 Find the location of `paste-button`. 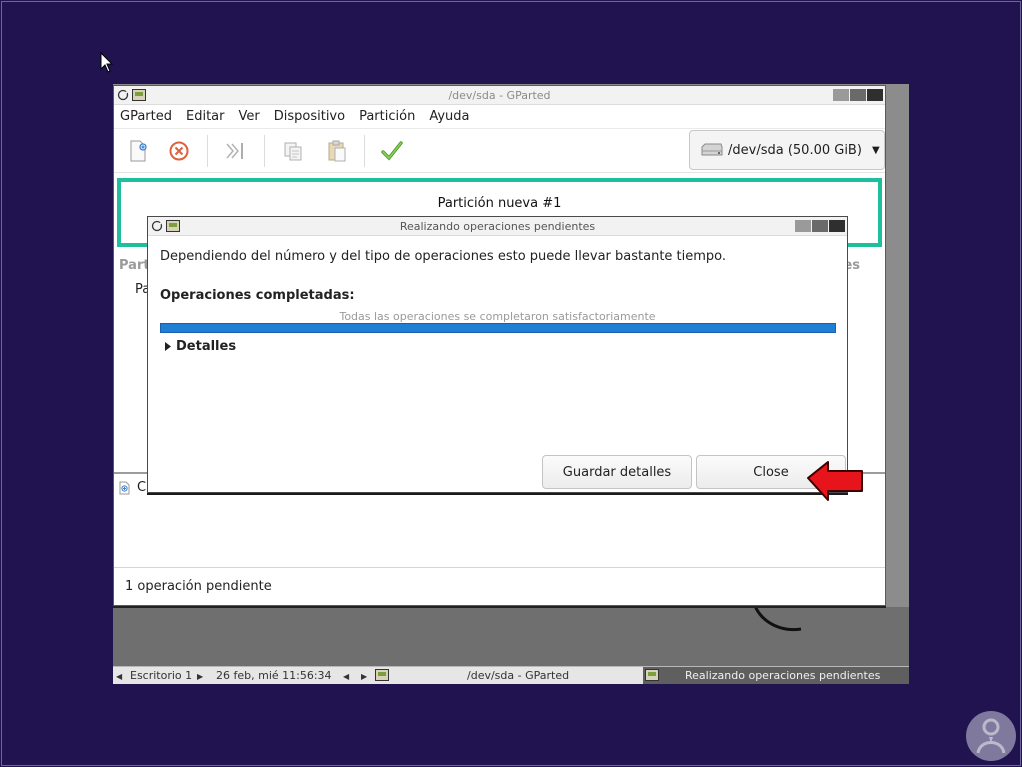

paste-button is located at coordinates (337, 151).